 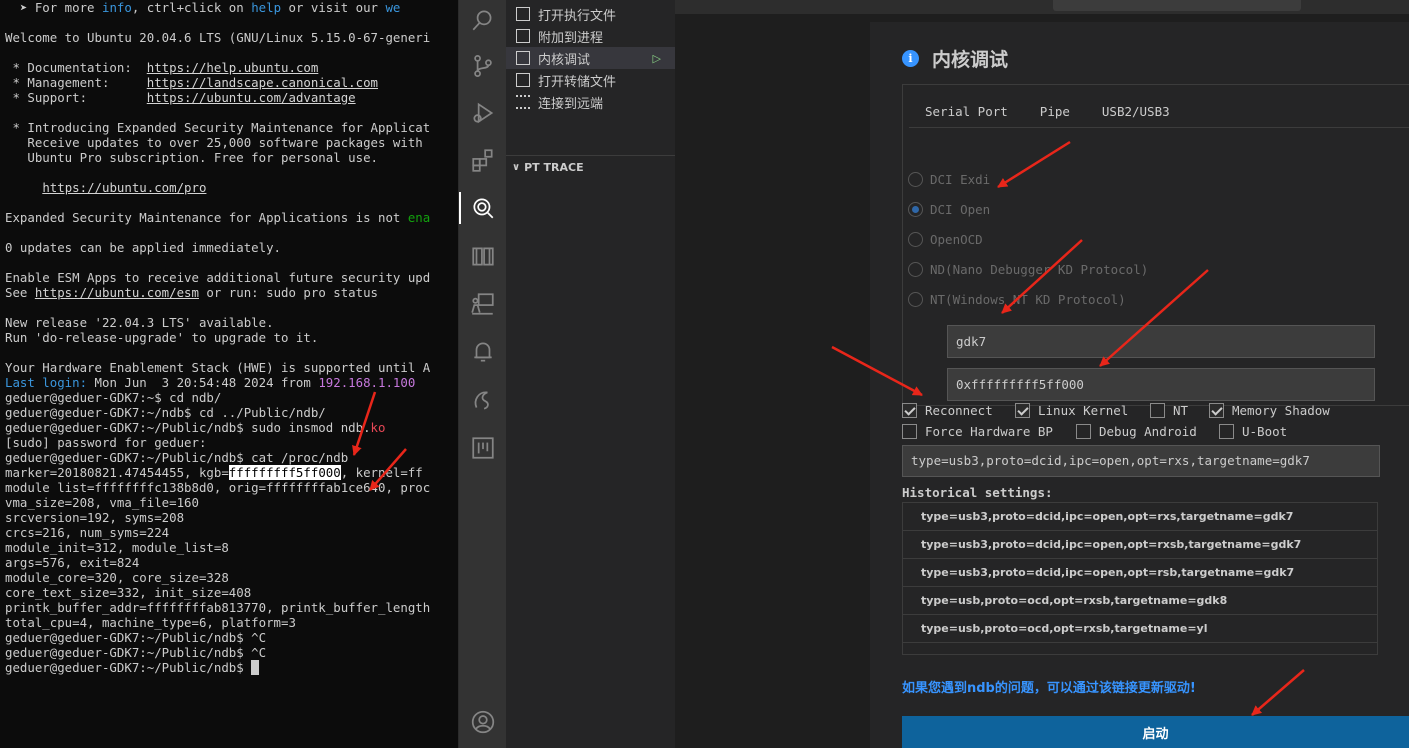 I want to click on terminal-text: * Management:, so click(x=76, y=82).